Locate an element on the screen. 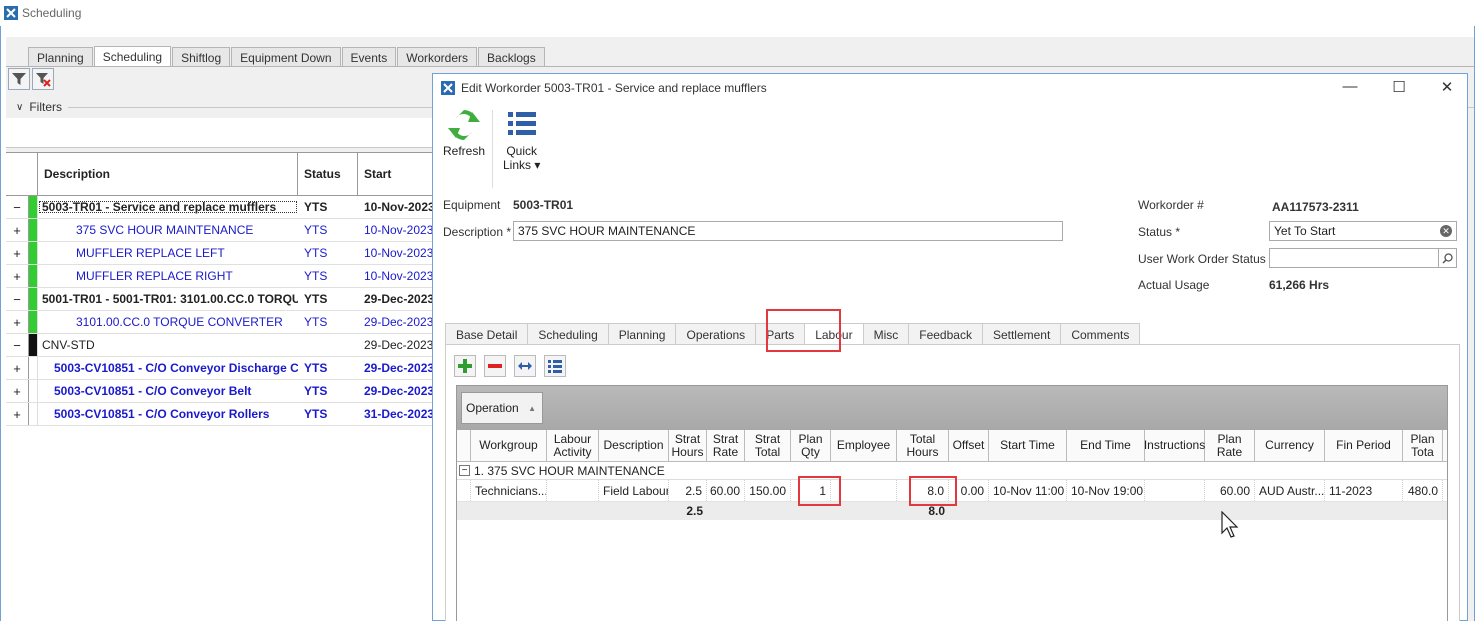  col-header-total-hours: Total Hours is located at coordinates (923, 445).